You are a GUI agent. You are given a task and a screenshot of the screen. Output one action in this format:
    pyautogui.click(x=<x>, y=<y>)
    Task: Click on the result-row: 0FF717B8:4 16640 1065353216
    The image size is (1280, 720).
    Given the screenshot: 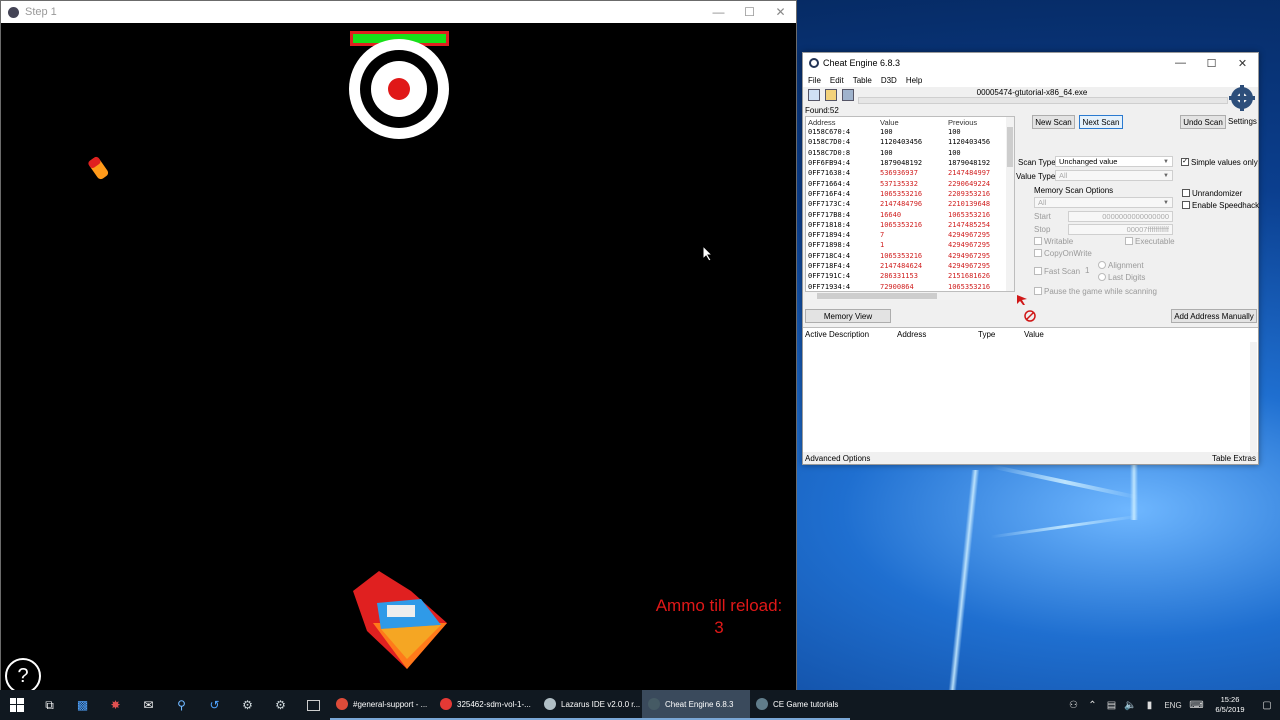 What is the action you would take?
    pyautogui.click(x=910, y=214)
    